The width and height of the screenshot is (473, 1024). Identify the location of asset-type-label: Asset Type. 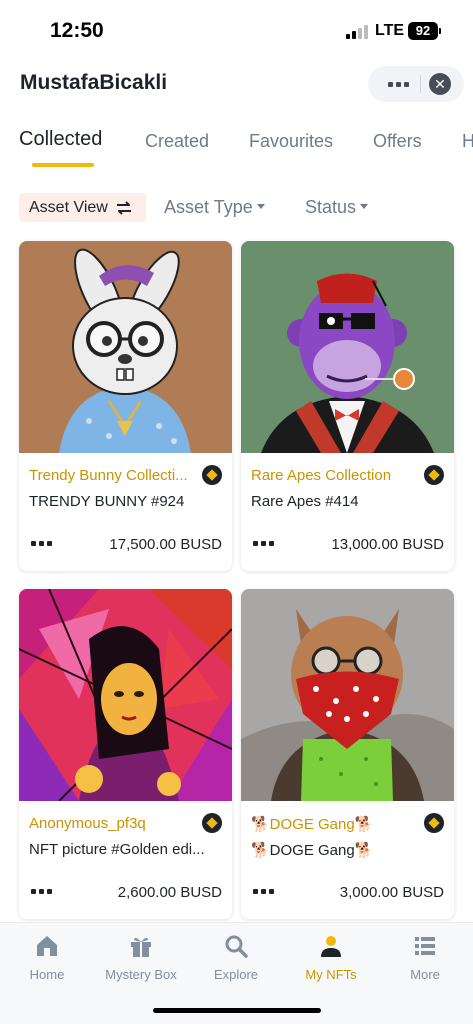
(208, 207).